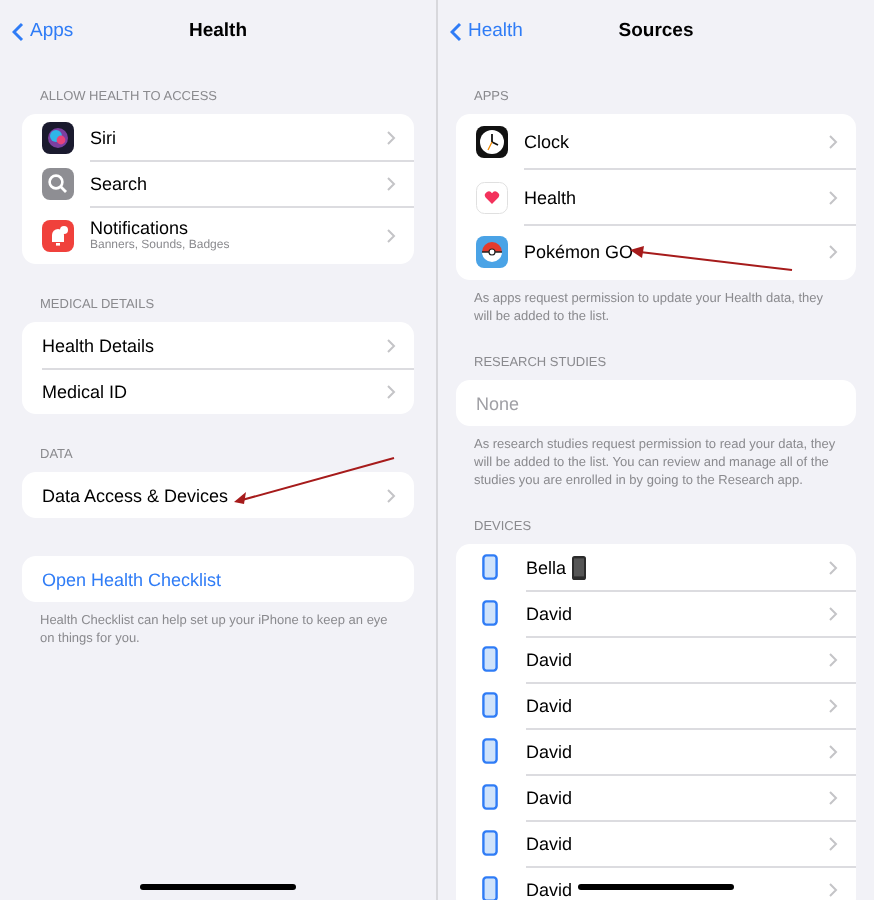 The height and width of the screenshot is (900, 874). I want to click on row-label: Pokémon GO, so click(579, 252).